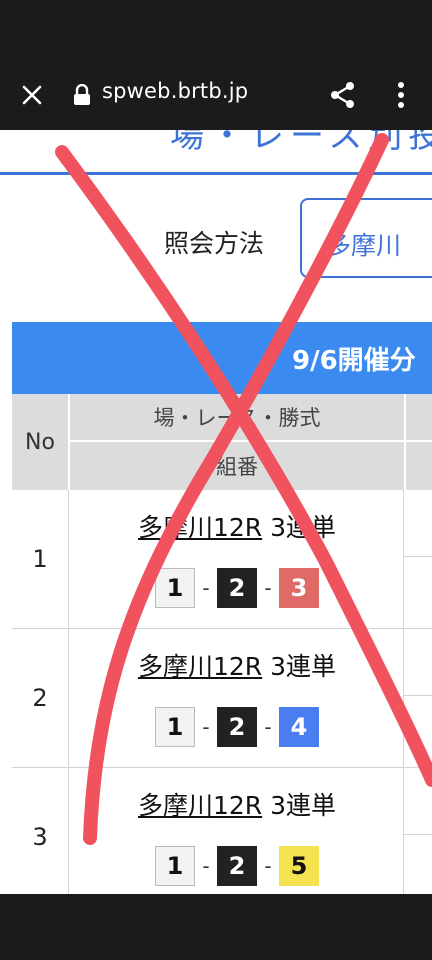  What do you see at coordinates (343, 95) in the screenshot?
I see `share-icon` at bounding box center [343, 95].